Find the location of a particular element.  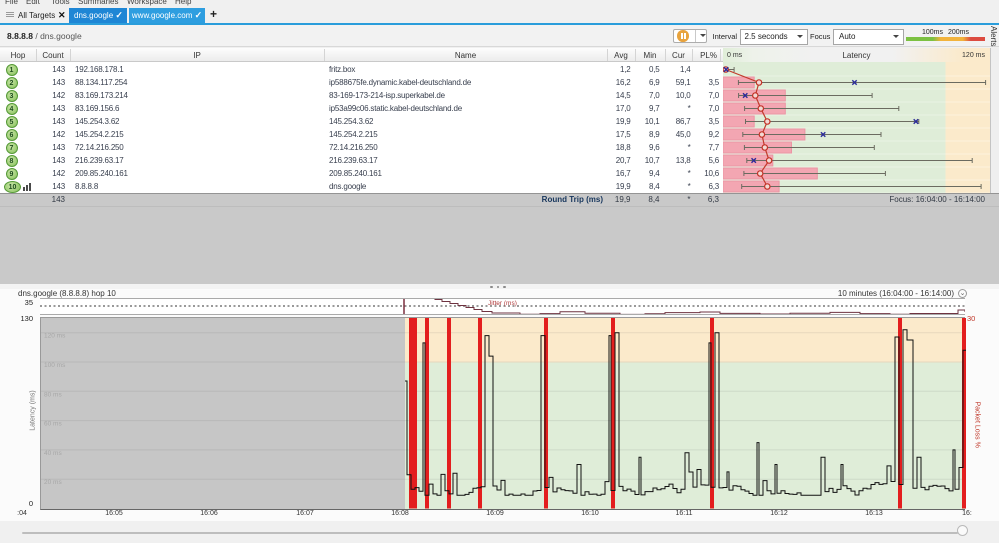

svg-text: 20 ms is located at coordinates (53, 482).